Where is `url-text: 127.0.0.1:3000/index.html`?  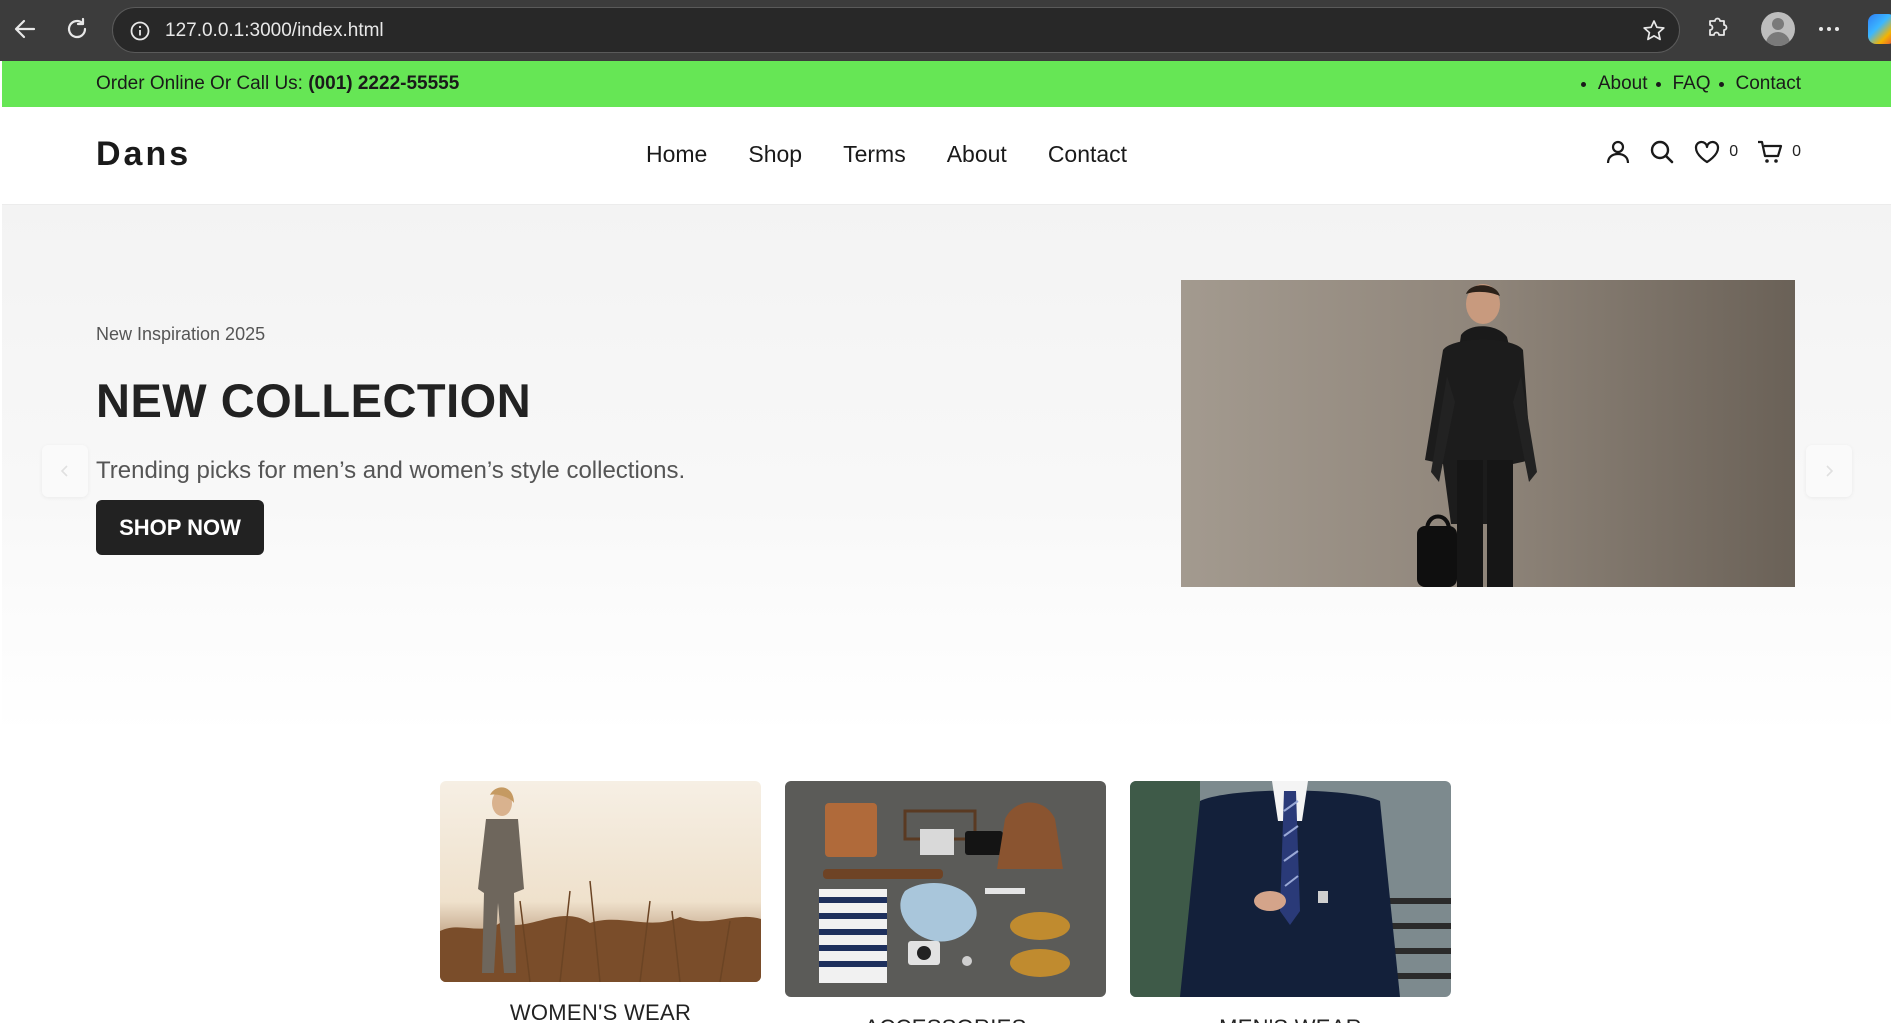
url-text: 127.0.0.1:3000/index.html is located at coordinates (274, 31).